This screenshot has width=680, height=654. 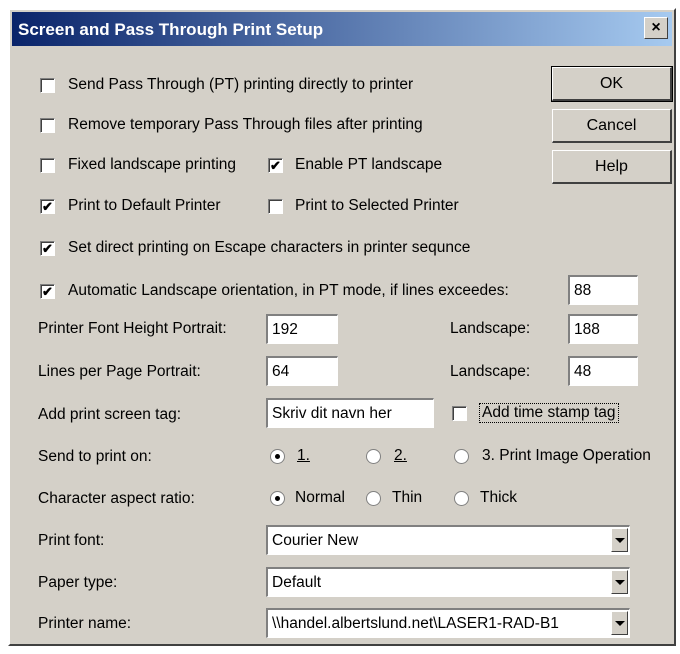 What do you see at coordinates (656, 28) in the screenshot?
I see `close-button: ×` at bounding box center [656, 28].